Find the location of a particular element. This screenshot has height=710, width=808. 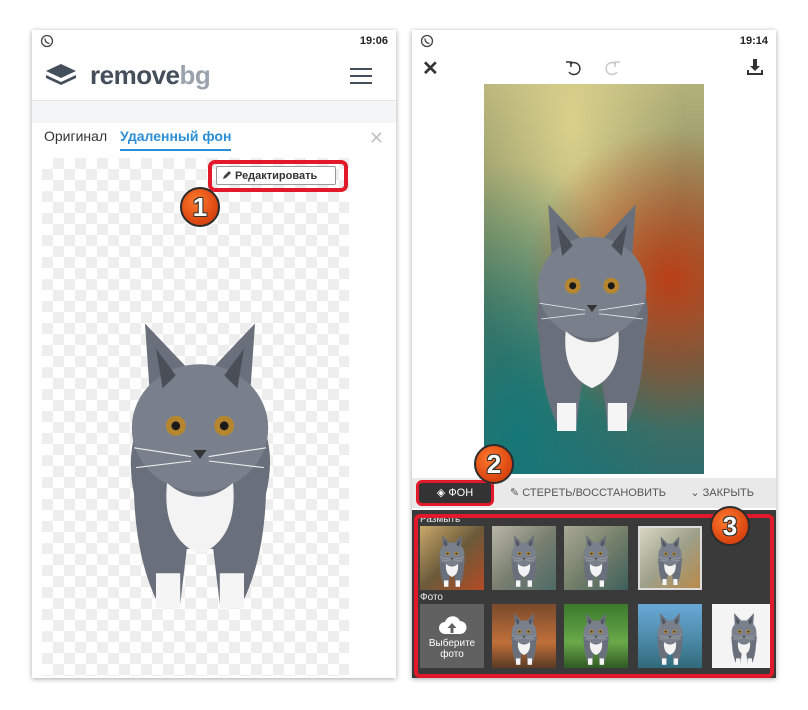

brand-logo: removebg is located at coordinates (150, 75).